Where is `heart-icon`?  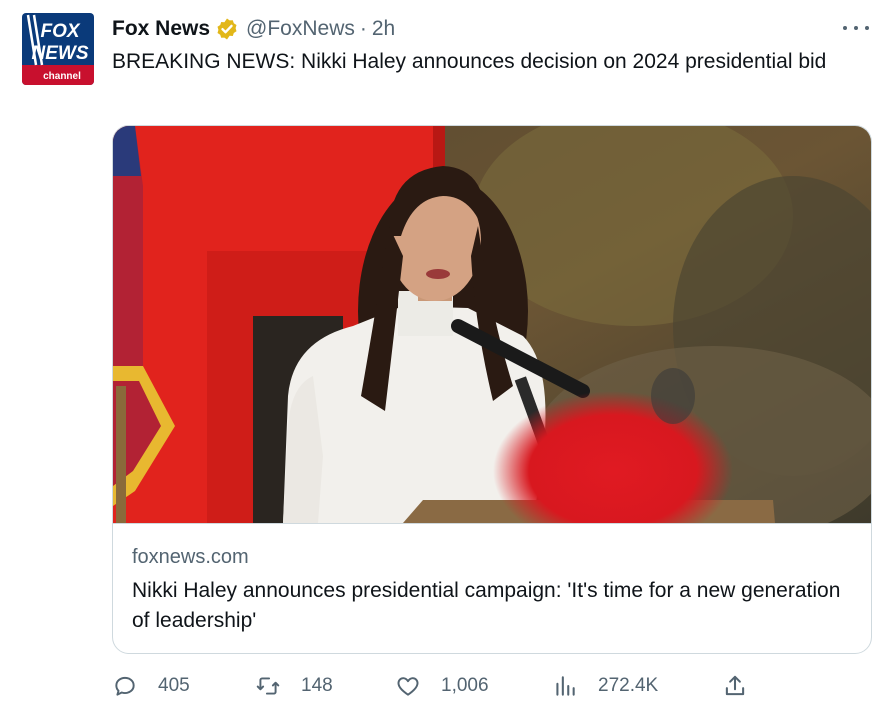
heart-icon is located at coordinates (408, 686).